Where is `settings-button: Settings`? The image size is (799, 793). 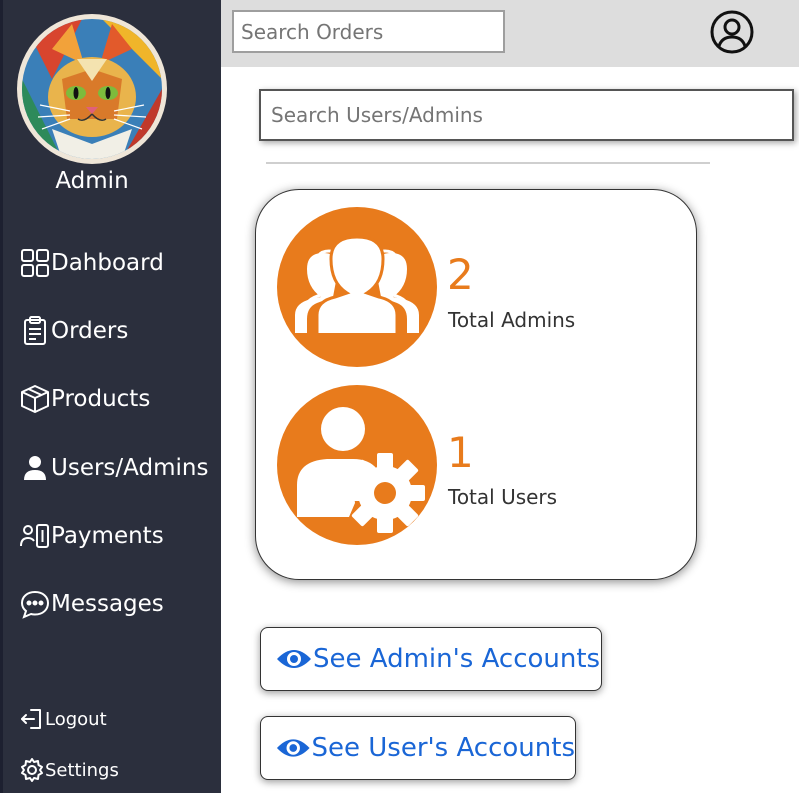 settings-button: Settings is located at coordinates (69, 770).